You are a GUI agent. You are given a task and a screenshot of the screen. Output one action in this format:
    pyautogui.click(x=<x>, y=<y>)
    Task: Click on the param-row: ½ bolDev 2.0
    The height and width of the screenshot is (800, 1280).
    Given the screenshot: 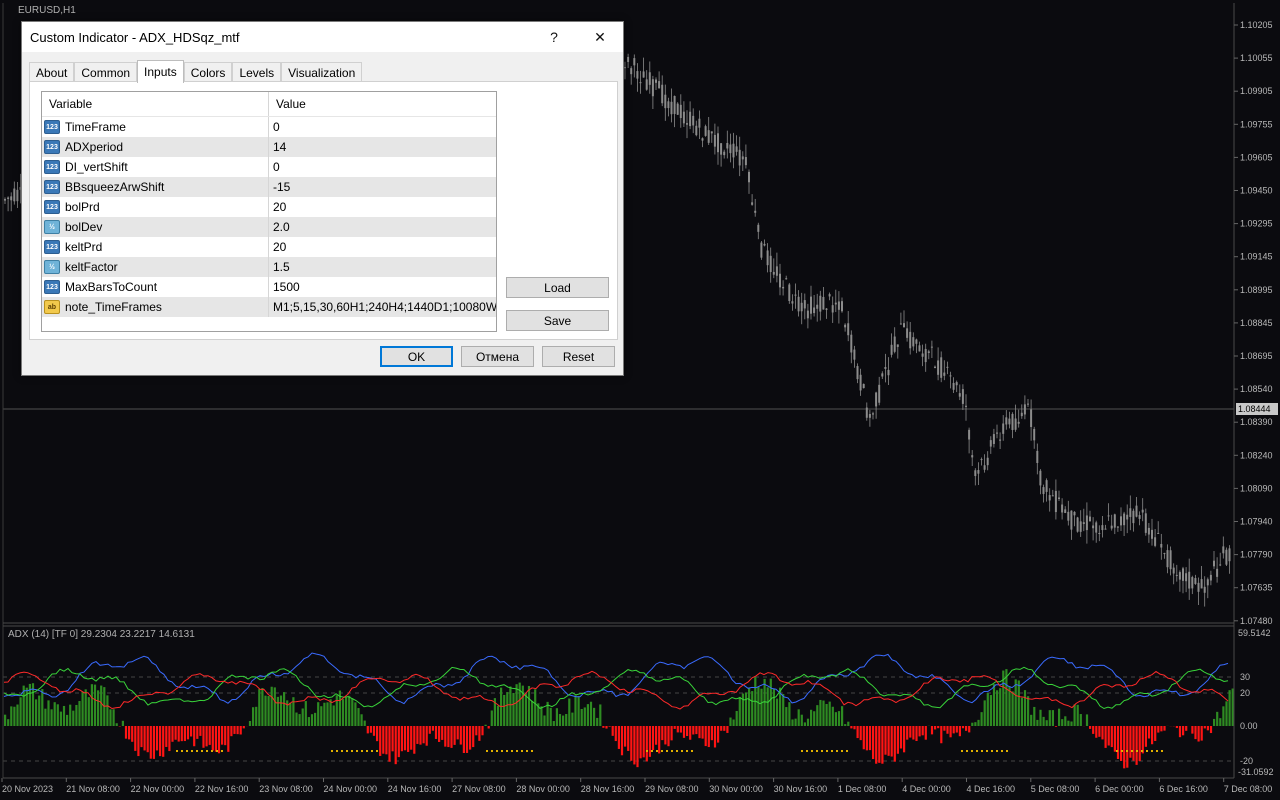 What is the action you would take?
    pyautogui.click(x=269, y=227)
    